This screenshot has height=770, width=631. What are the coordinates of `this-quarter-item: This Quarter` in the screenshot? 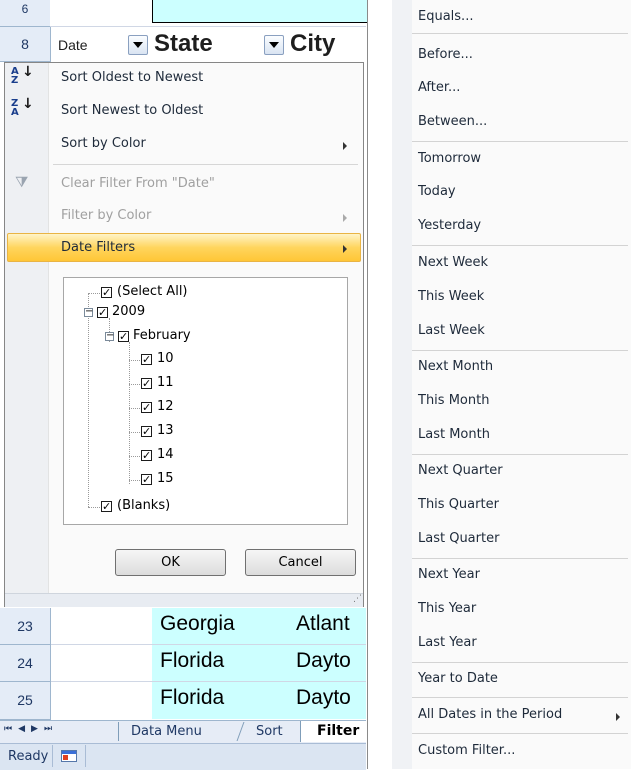 It's located at (458, 504).